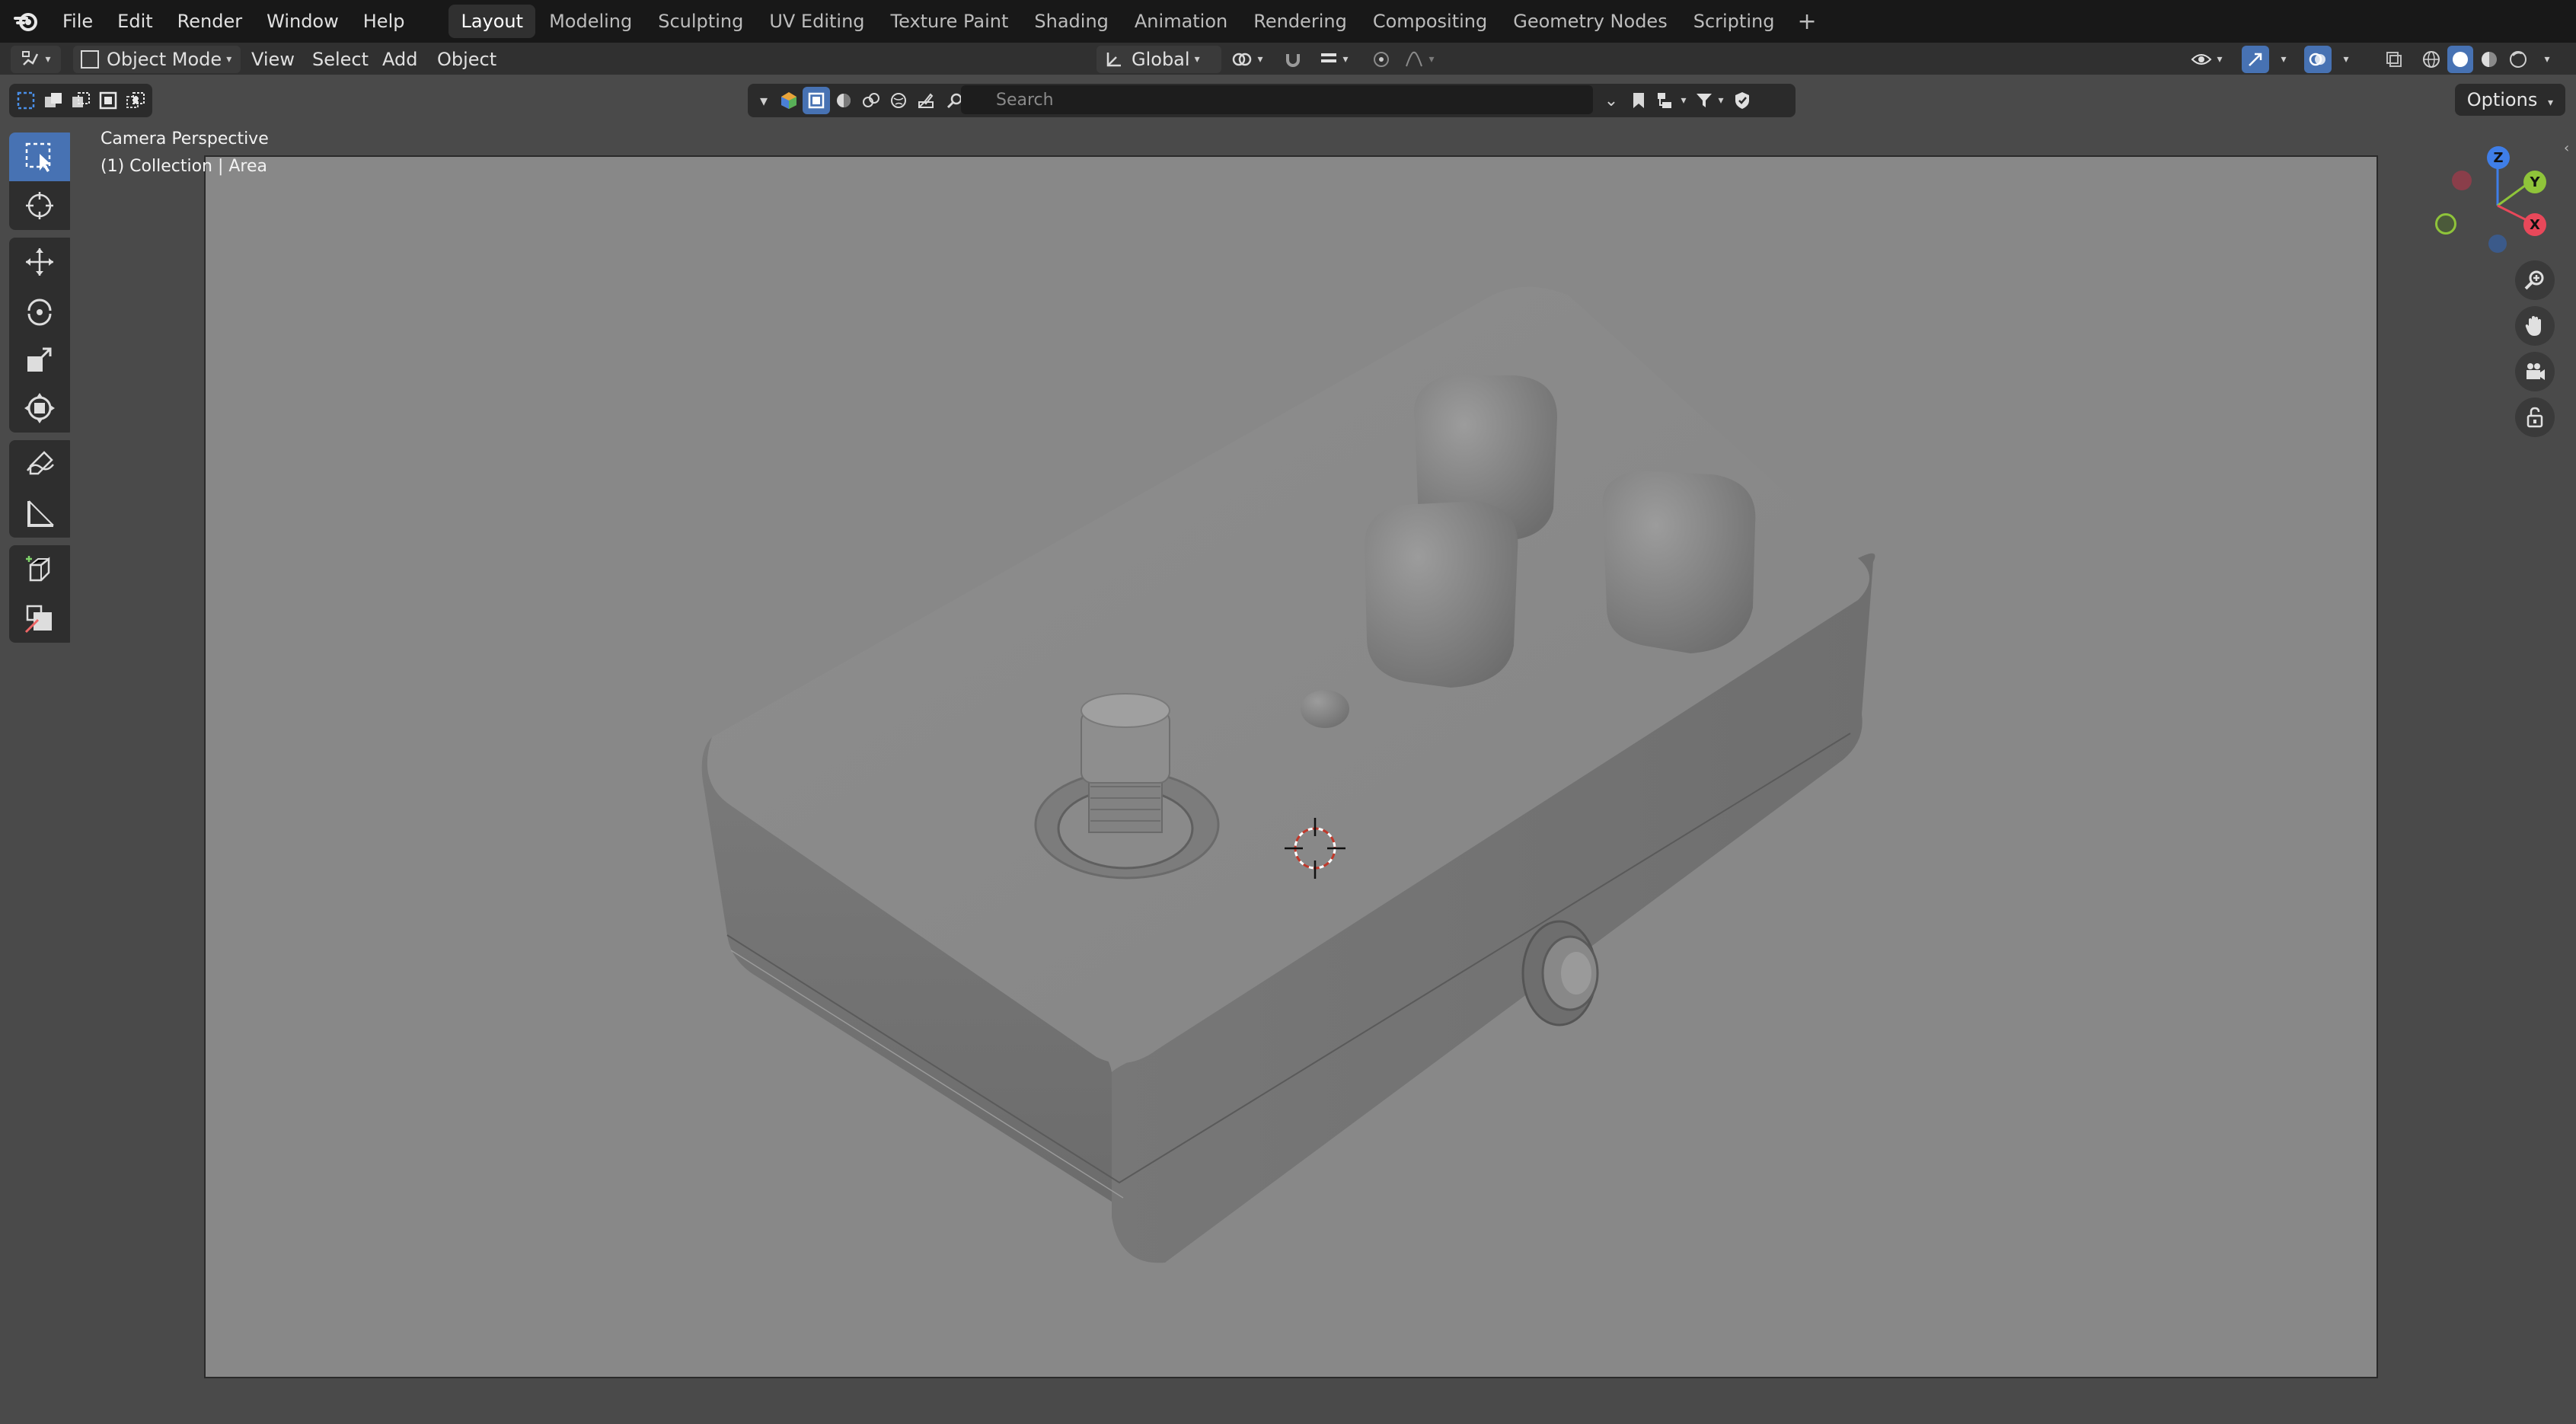  I want to click on view-solid-button, so click(816, 100).